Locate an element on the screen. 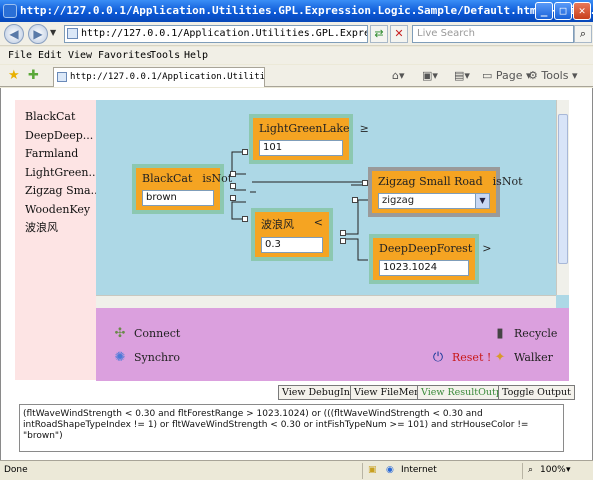  history-dropdown-icon: ▼ is located at coordinates (53, 32).